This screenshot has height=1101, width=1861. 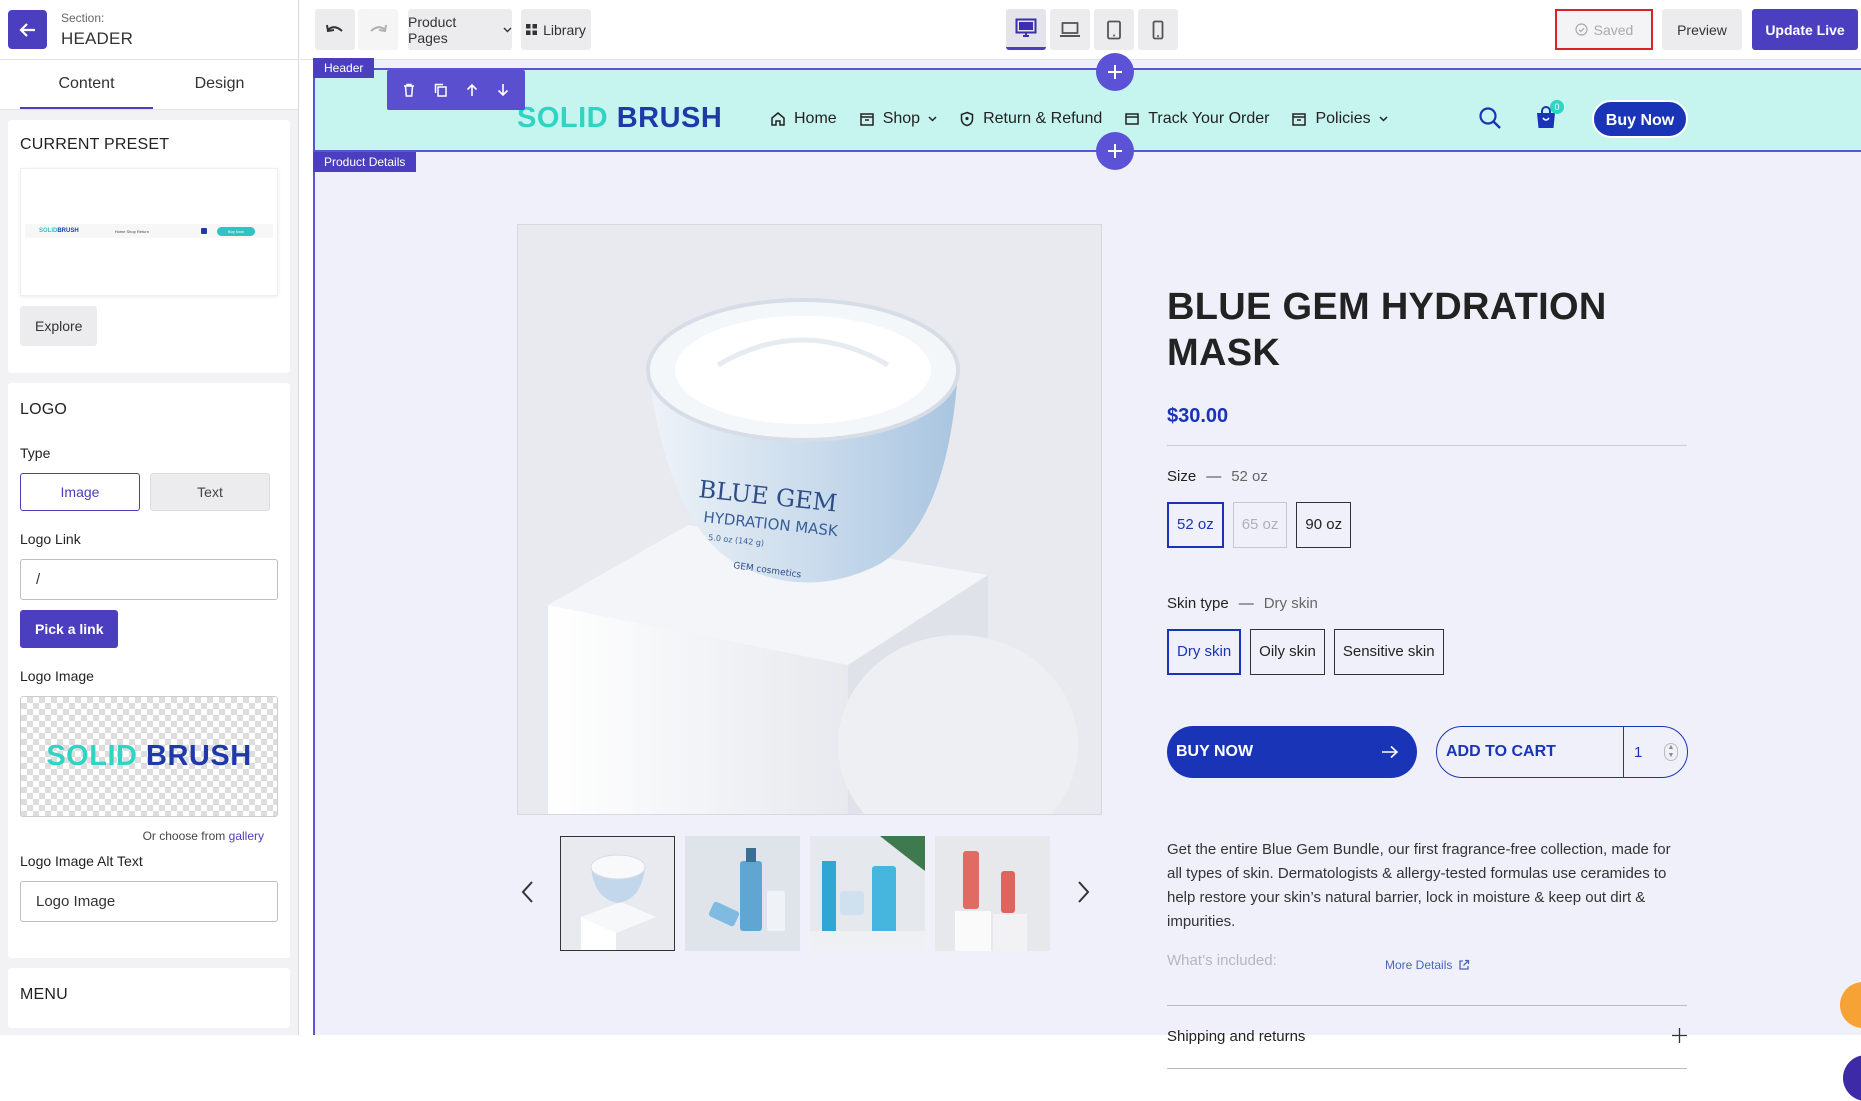 I want to click on size-label-row: Size —52 oz, so click(x=1217, y=476).